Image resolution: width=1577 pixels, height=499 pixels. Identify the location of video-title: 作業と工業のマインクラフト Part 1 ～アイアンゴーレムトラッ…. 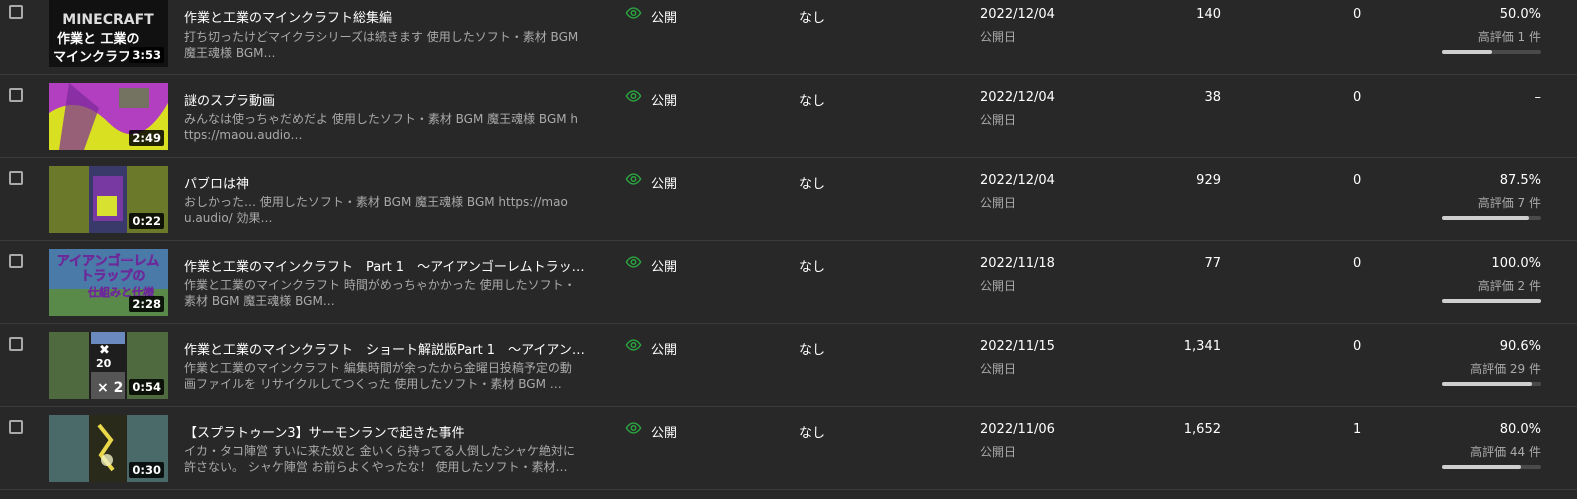
(384, 265).